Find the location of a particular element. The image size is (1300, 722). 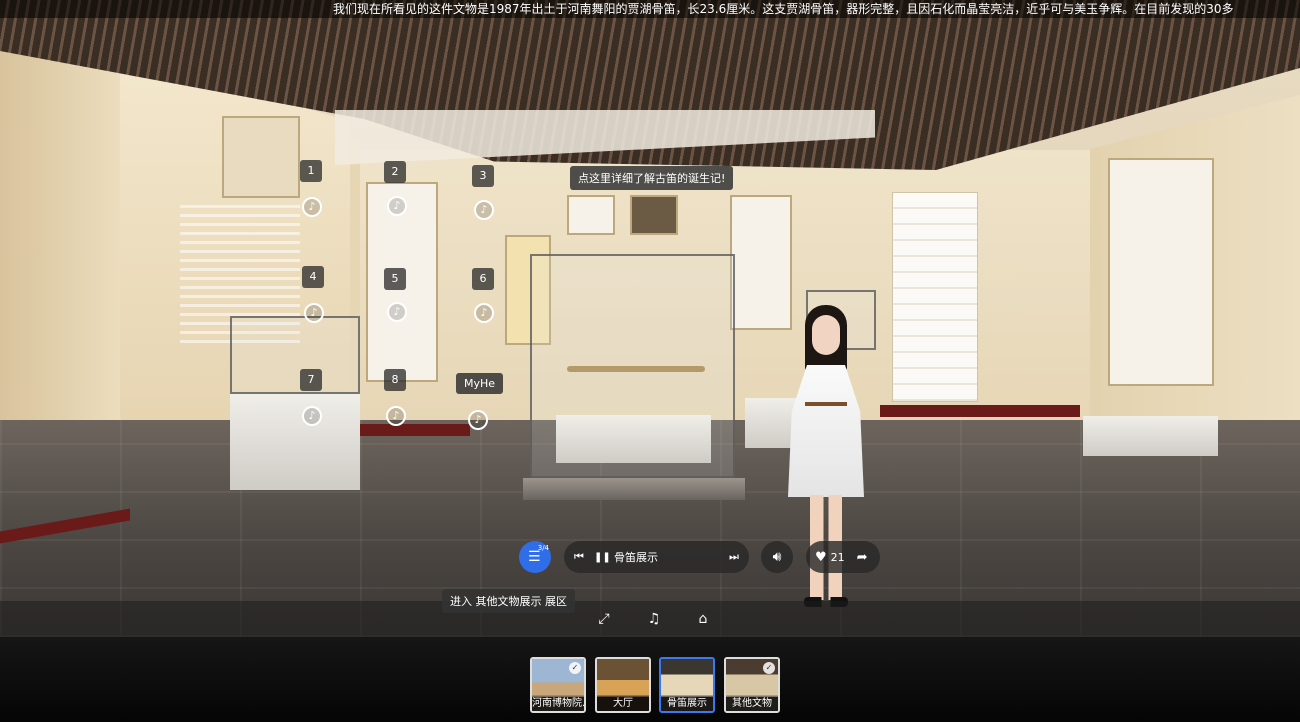

plinth-far-right is located at coordinates (1150, 436).